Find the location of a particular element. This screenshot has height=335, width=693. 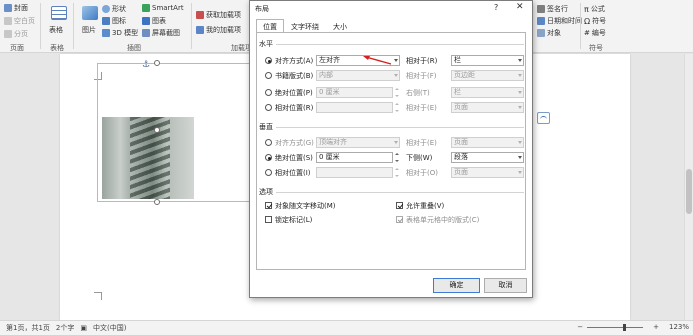

3d-models-label: 3D 模型 is located at coordinates (125, 33).